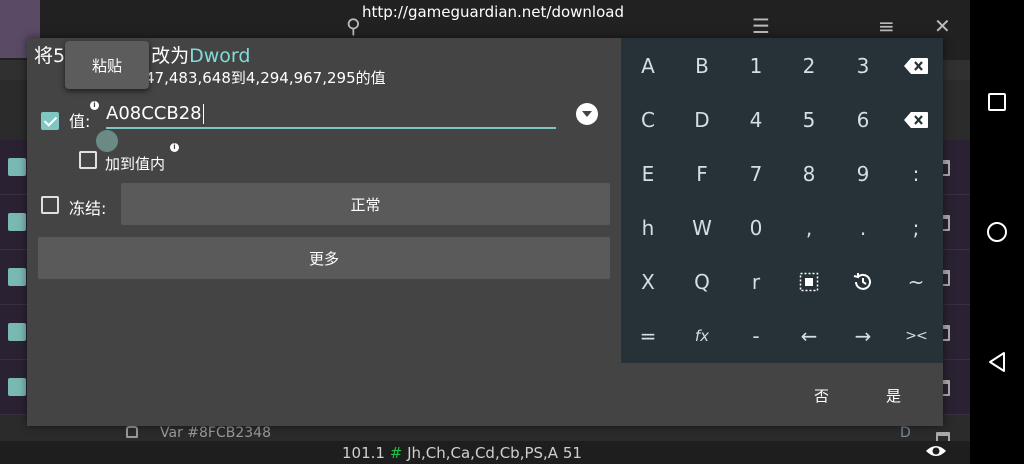 Image resolution: width=1024 pixels, height=464 pixels. What do you see at coordinates (863, 66) in the screenshot?
I see `key: 3` at bounding box center [863, 66].